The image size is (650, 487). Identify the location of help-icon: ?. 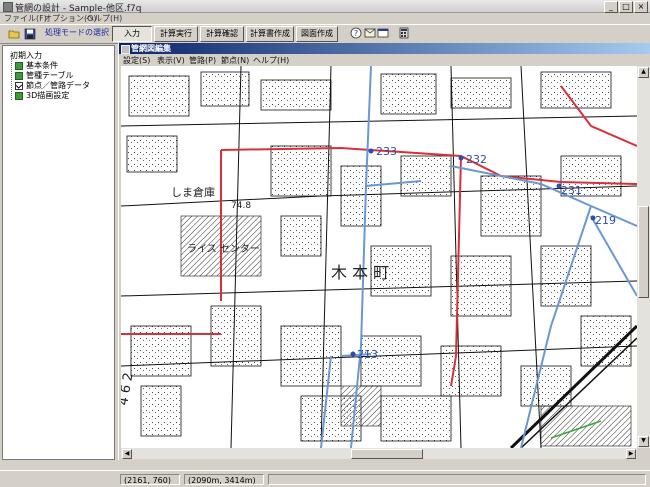
(356, 33).